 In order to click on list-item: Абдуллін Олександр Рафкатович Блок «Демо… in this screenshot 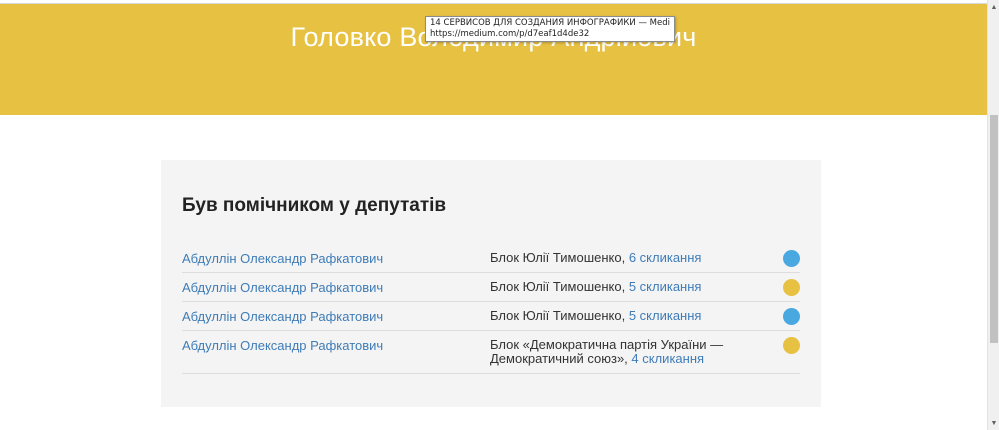, I will do `click(491, 352)`.